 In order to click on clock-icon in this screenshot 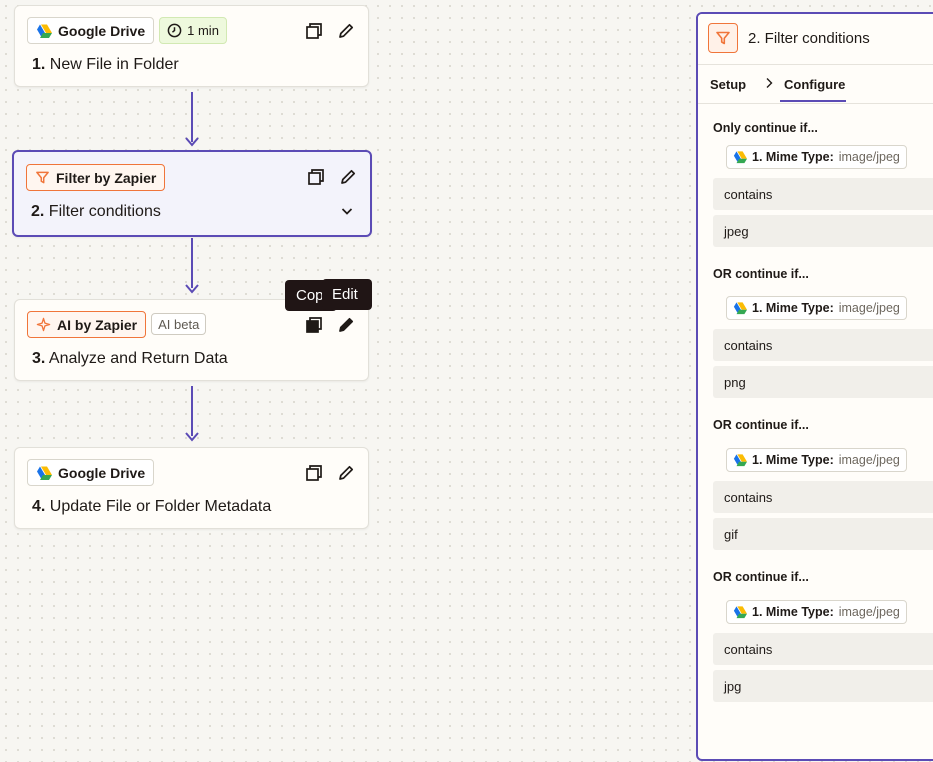, I will do `click(174, 30)`.